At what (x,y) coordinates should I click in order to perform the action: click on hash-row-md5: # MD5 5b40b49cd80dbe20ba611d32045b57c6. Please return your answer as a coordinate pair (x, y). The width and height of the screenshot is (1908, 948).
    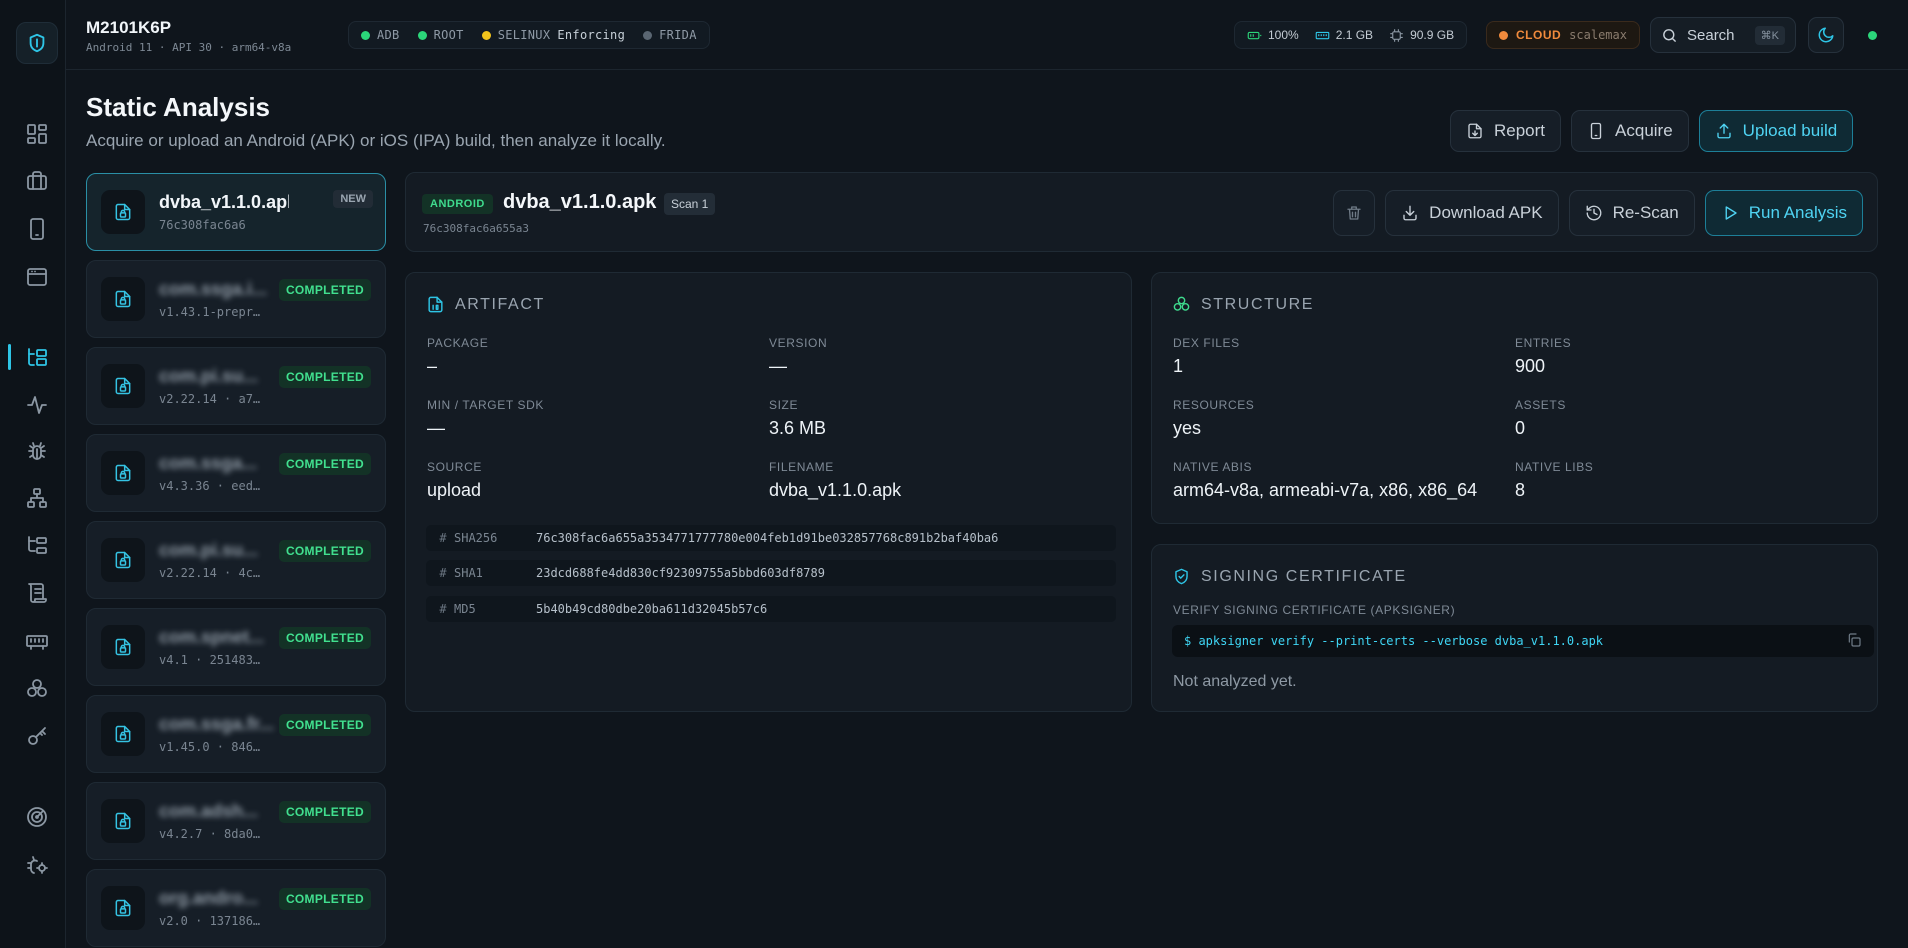
    Looking at the image, I should click on (771, 609).